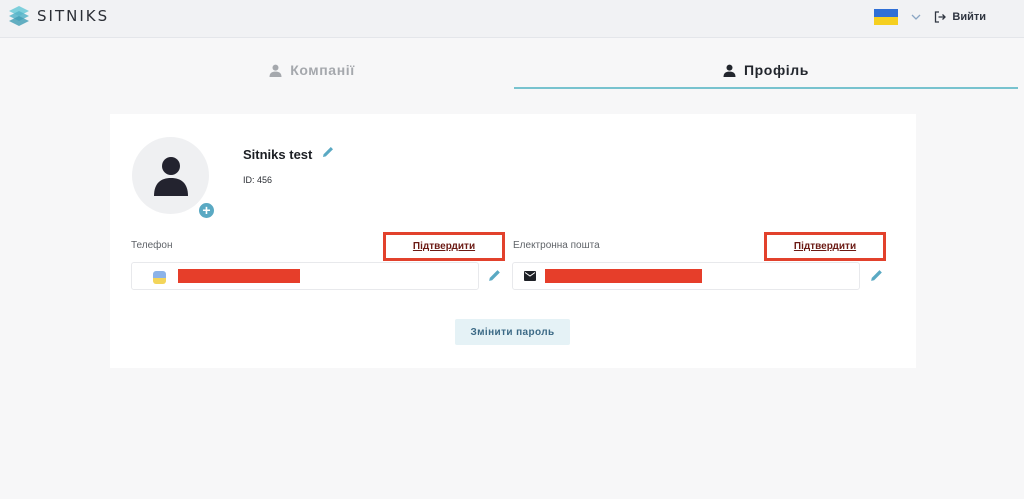 This screenshot has width=1024, height=499. I want to click on logout-icon, so click(941, 17).